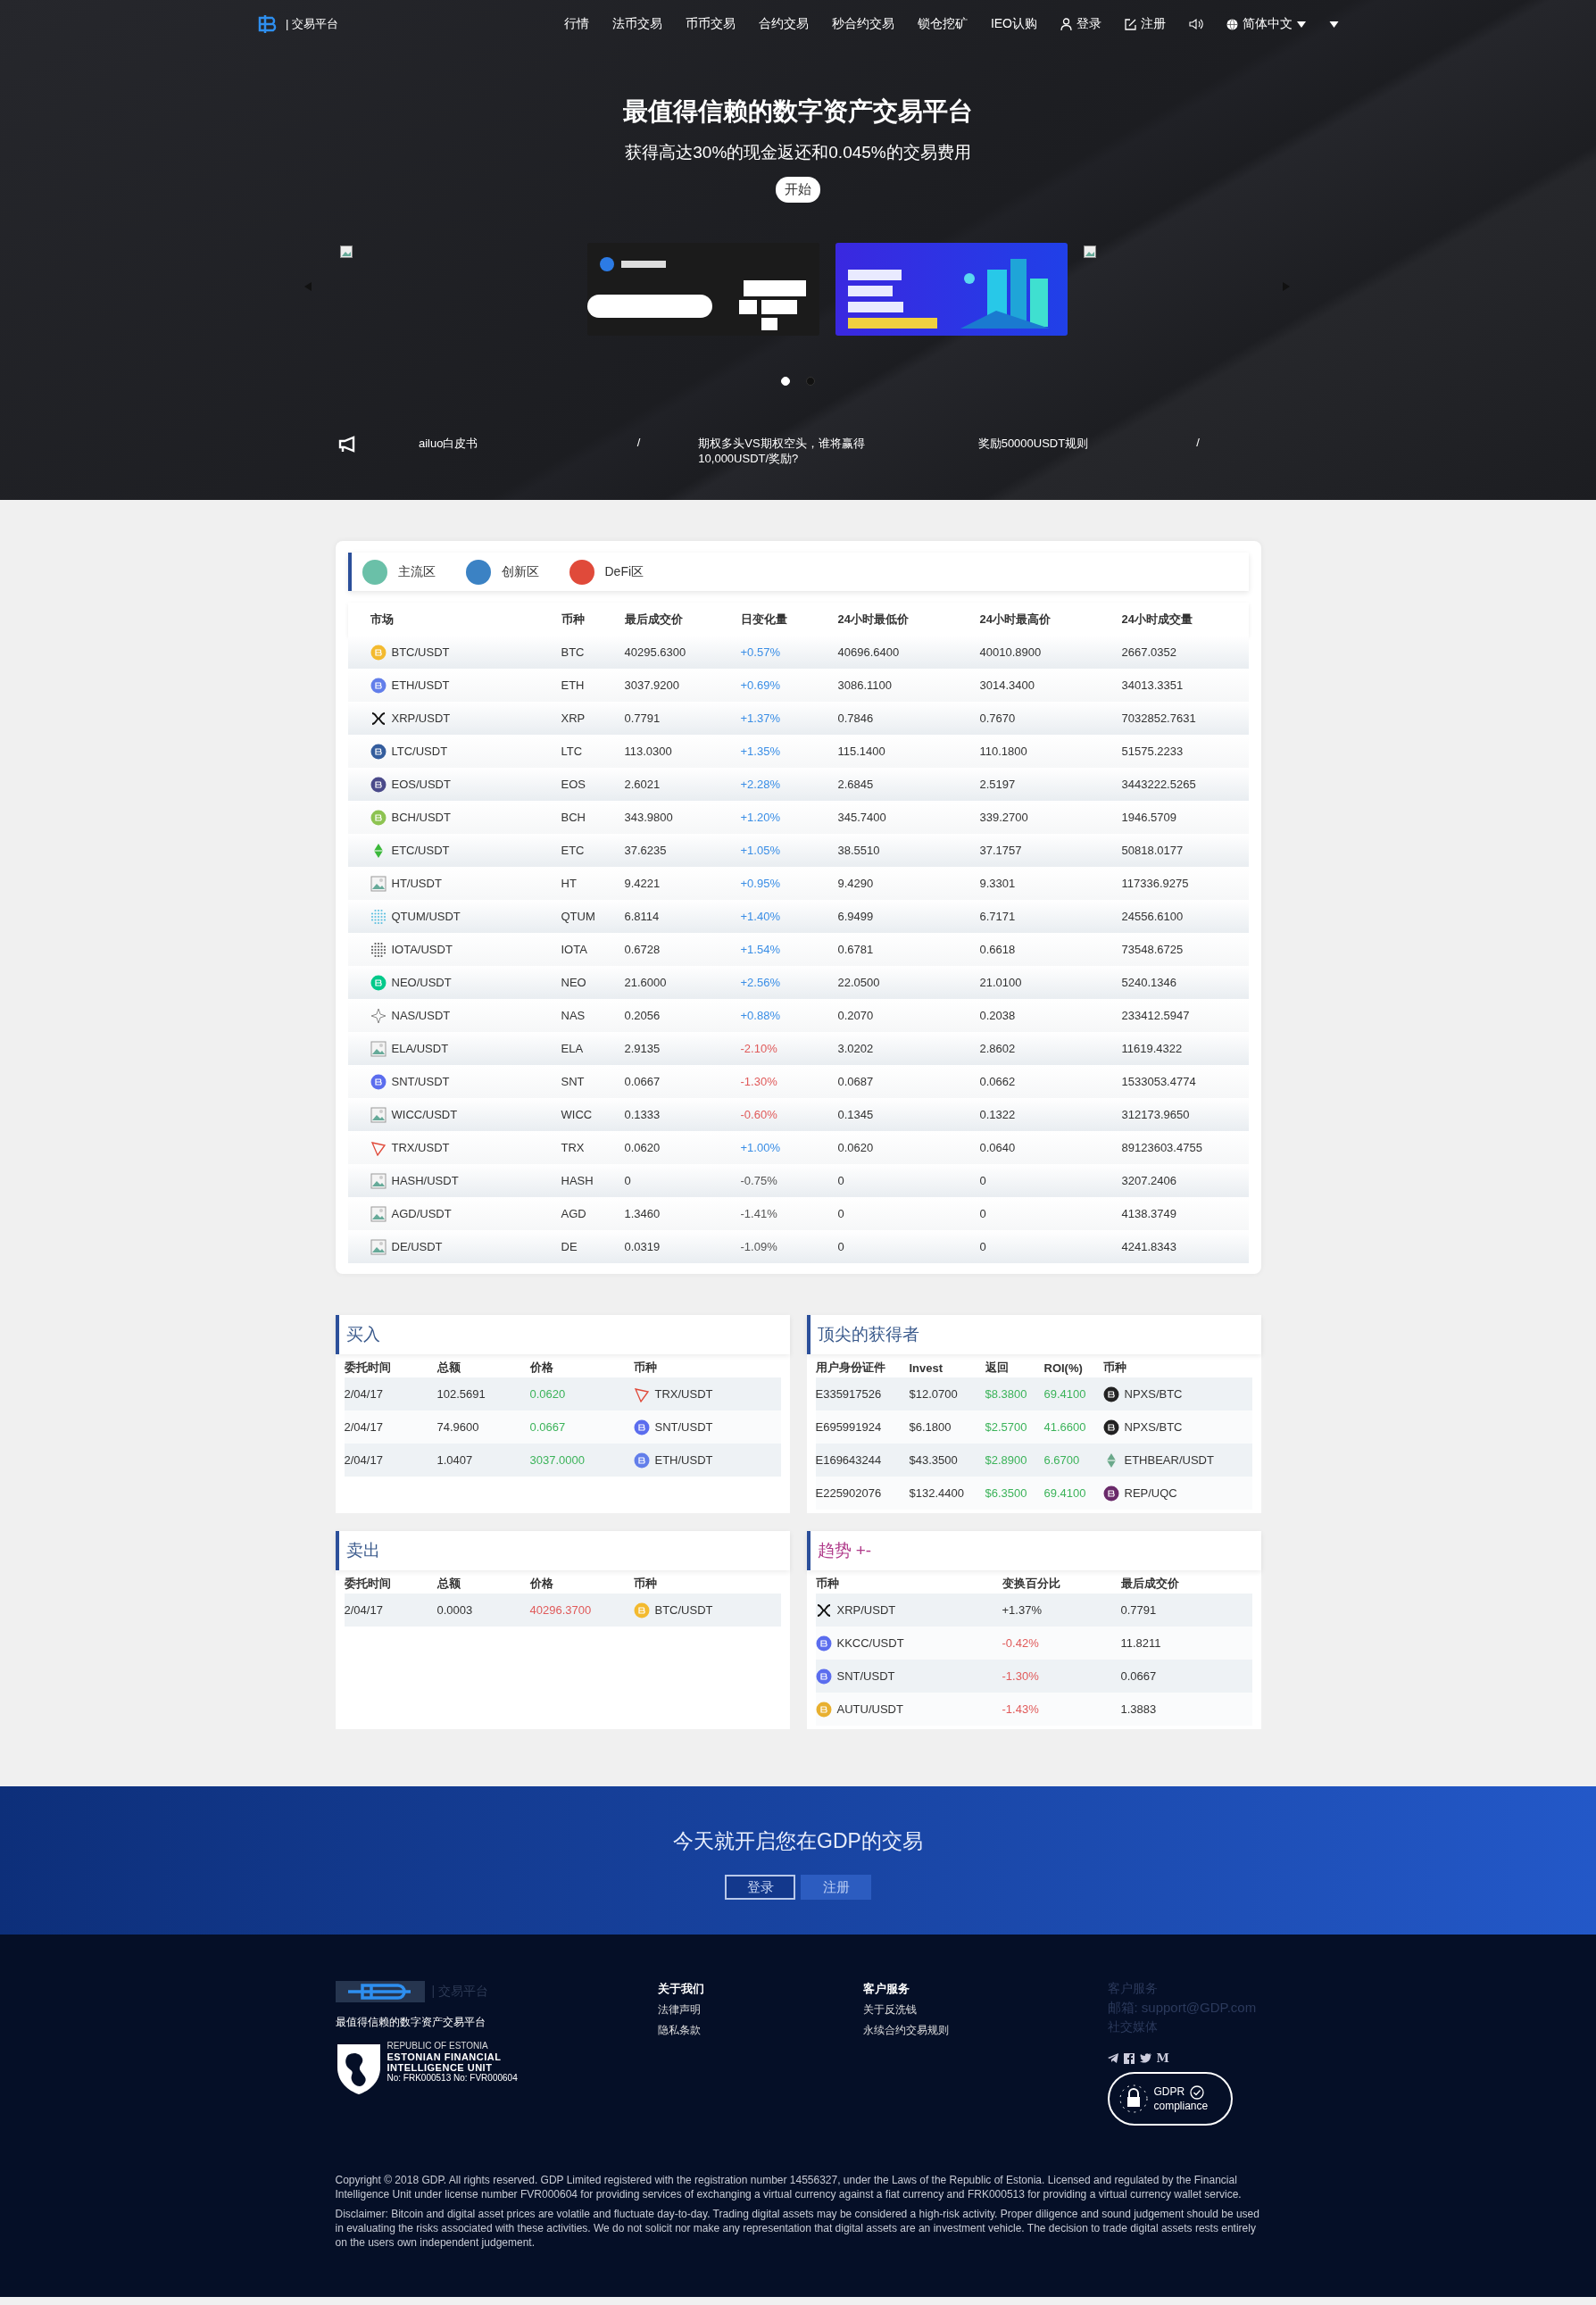 The height and width of the screenshot is (2305, 1596). Describe the element at coordinates (997, 1368) in the screenshot. I see `column-header: 返回` at that location.